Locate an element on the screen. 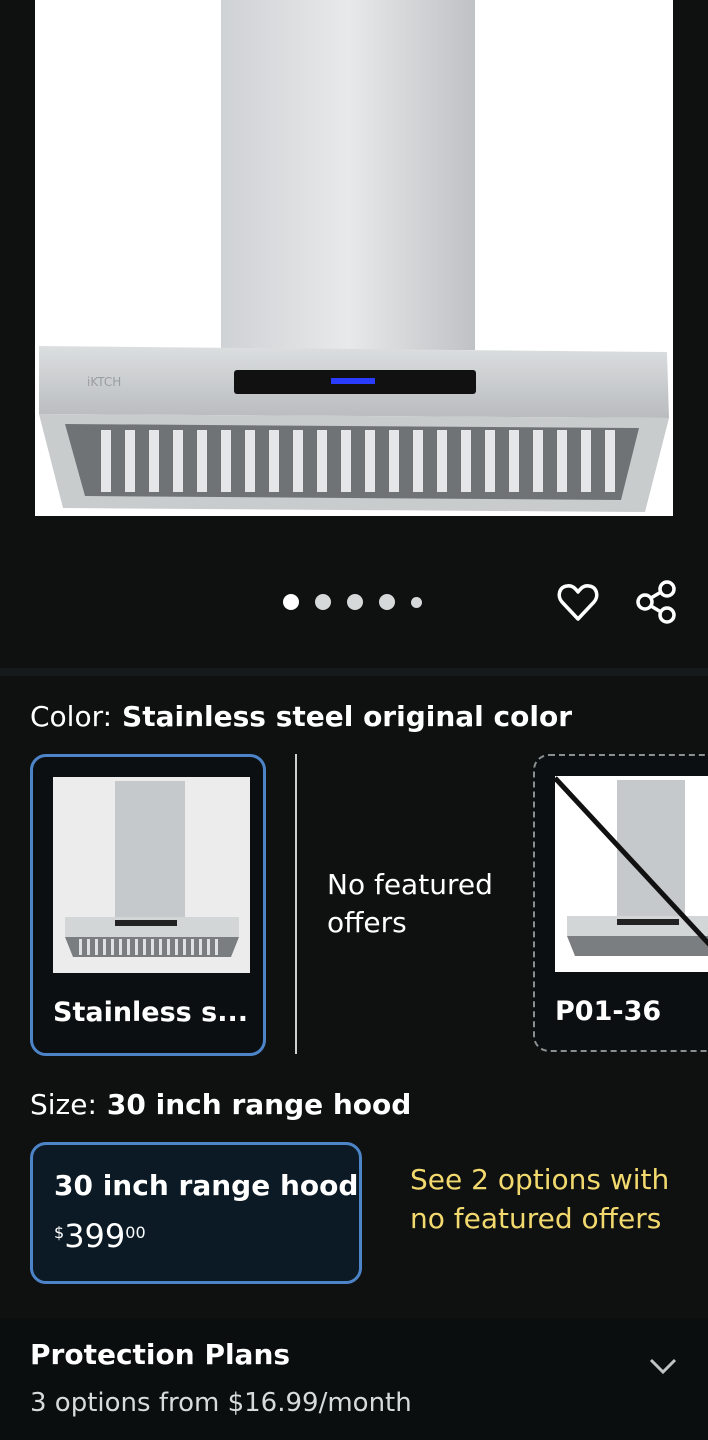 Image resolution: width=708 pixels, height=1440 pixels. price-fraction: 00 is located at coordinates (135, 1232).